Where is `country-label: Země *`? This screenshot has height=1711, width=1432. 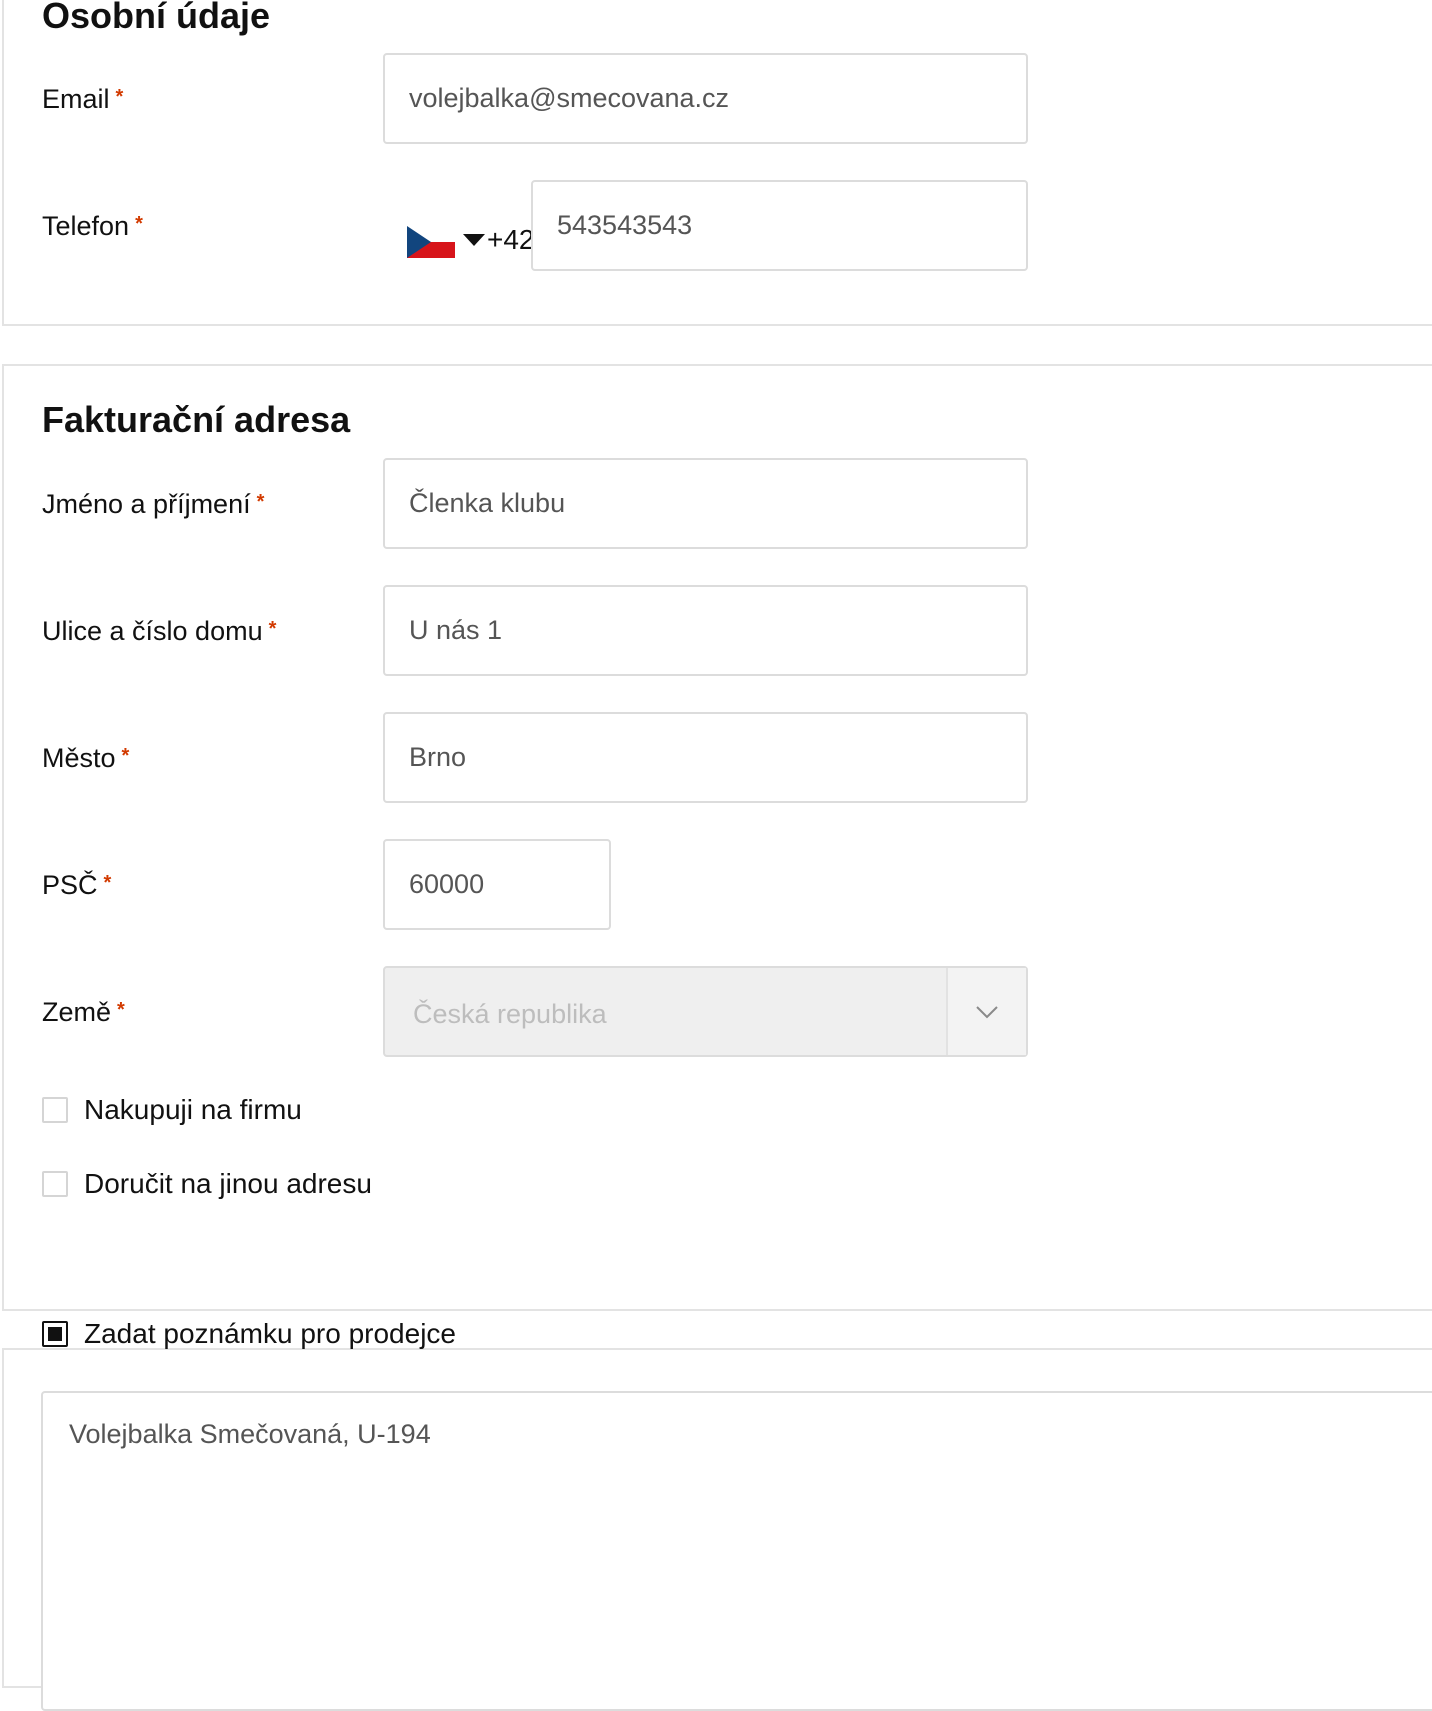 country-label: Země * is located at coordinates (83, 1012).